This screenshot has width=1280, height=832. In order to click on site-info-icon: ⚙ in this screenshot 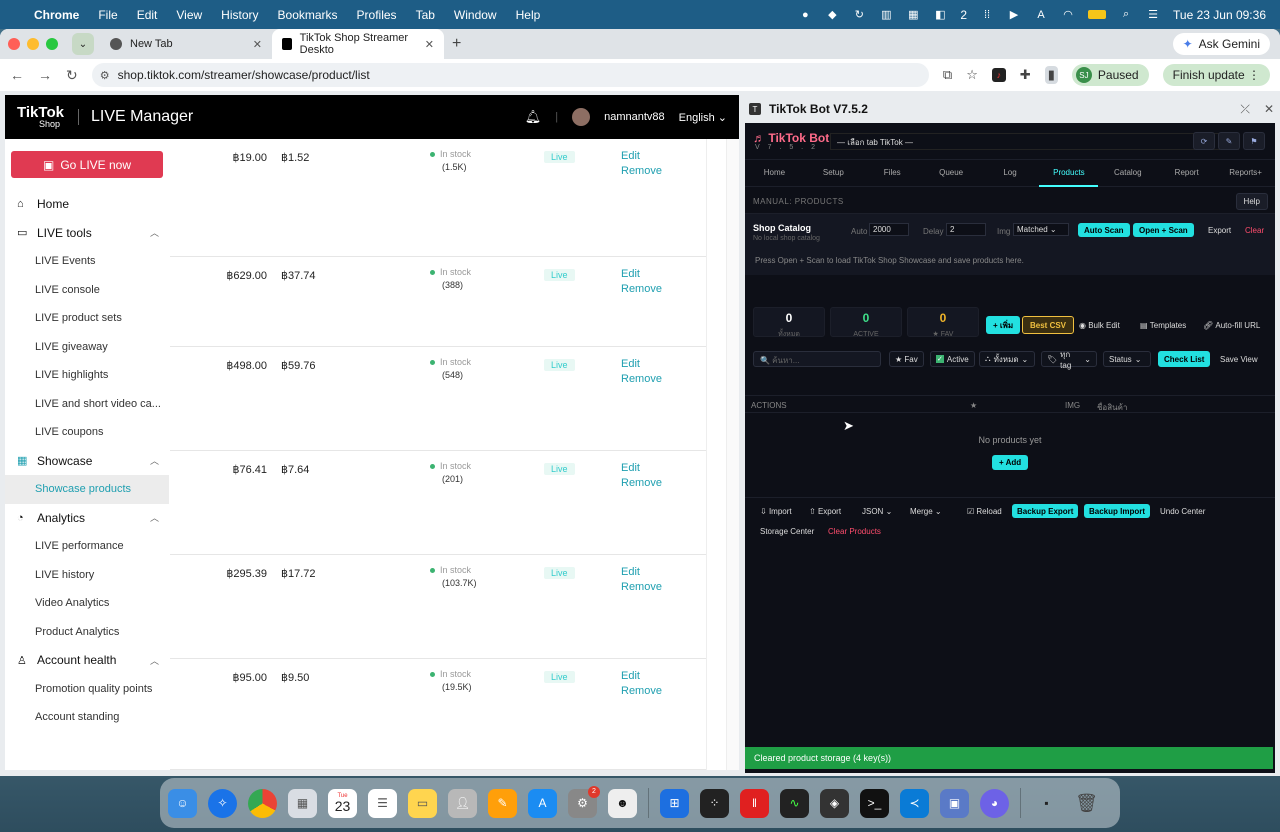, I will do `click(105, 75)`.